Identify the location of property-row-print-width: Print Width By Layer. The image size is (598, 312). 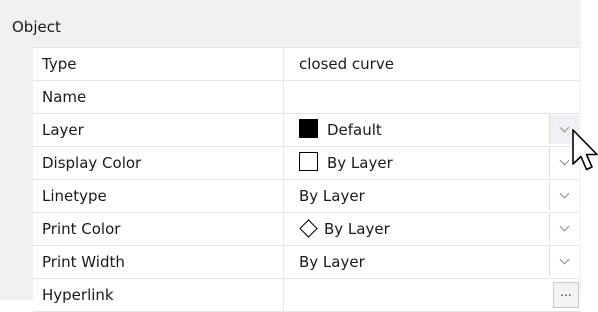
(306, 262).